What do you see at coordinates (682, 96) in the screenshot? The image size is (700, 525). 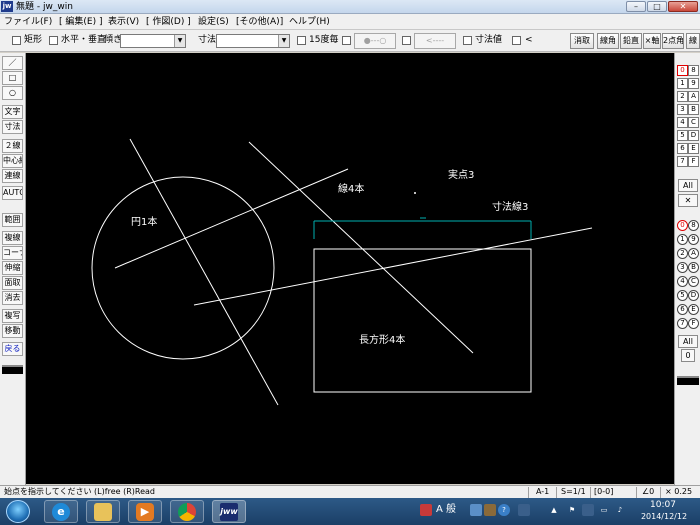 I see `layer-2: 2` at bounding box center [682, 96].